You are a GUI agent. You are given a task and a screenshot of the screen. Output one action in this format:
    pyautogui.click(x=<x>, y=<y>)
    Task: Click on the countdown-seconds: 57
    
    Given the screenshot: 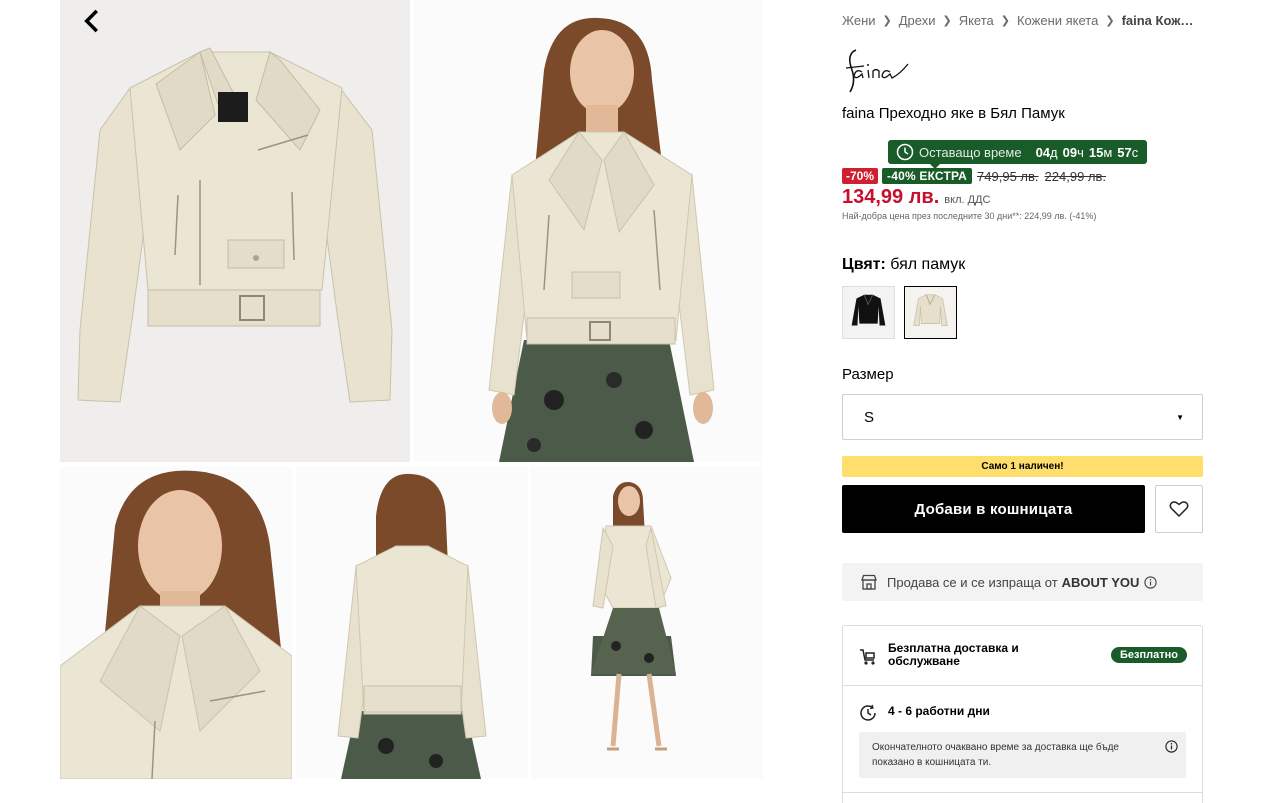 What is the action you would take?
    pyautogui.click(x=1124, y=152)
    